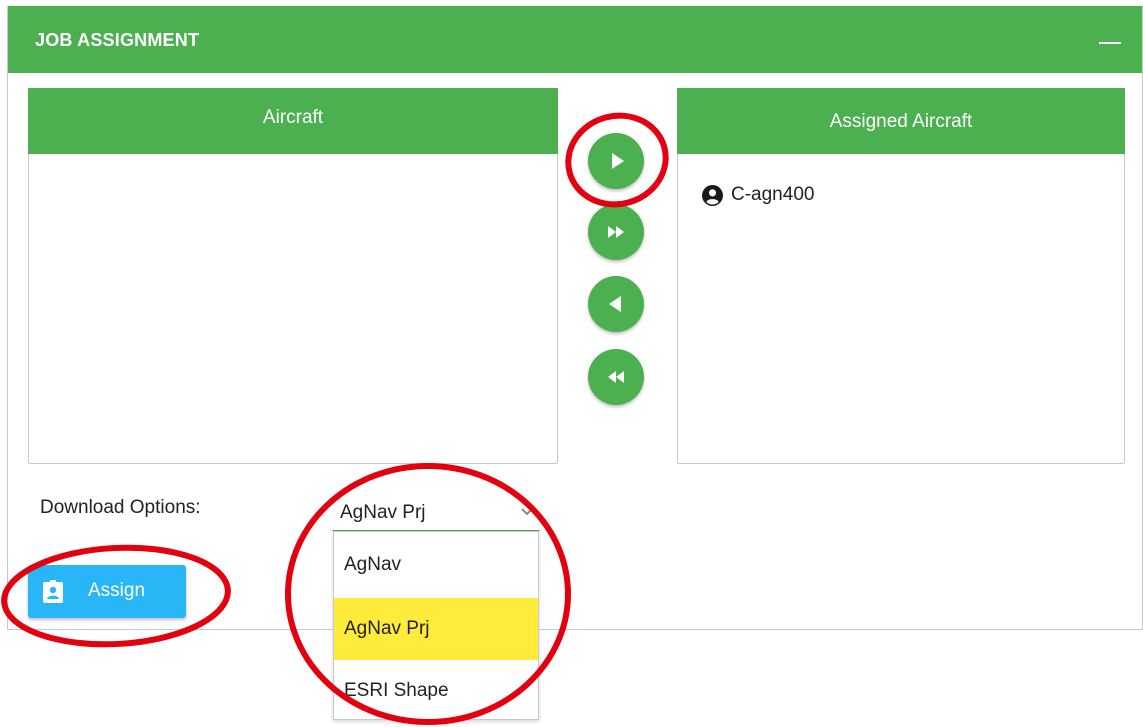  I want to click on dropdown-option-agnav: AgNav, so click(436, 565).